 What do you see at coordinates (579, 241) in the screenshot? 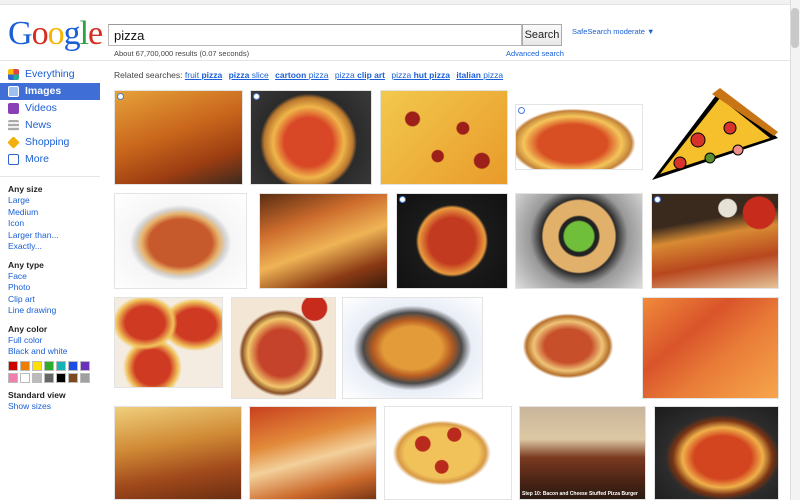
I see `yoda-pizza-image` at bounding box center [579, 241].